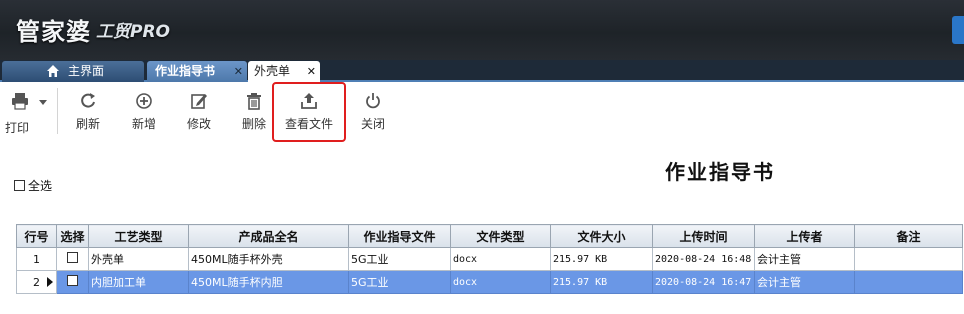  I want to click on print-button: 打印, so click(26, 112).